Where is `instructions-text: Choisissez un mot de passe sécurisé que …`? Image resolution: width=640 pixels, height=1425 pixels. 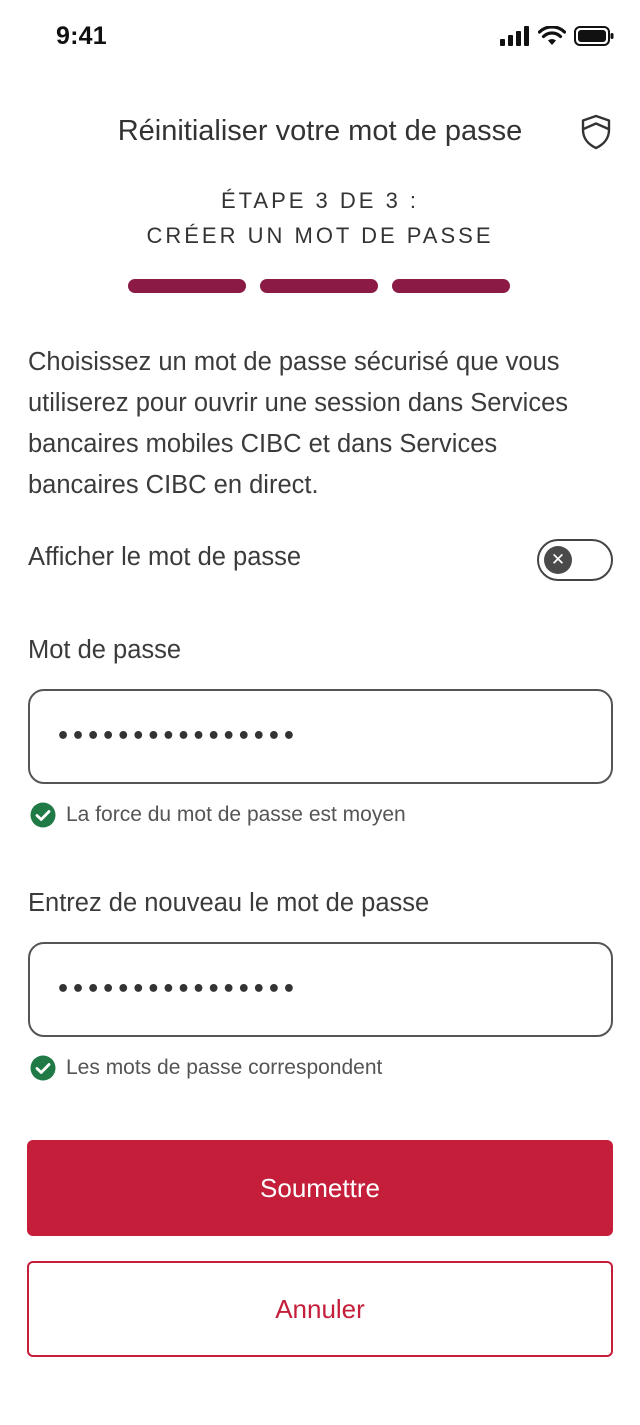
instructions-text: Choisissez un mot de passe sécurisé que … is located at coordinates (298, 423).